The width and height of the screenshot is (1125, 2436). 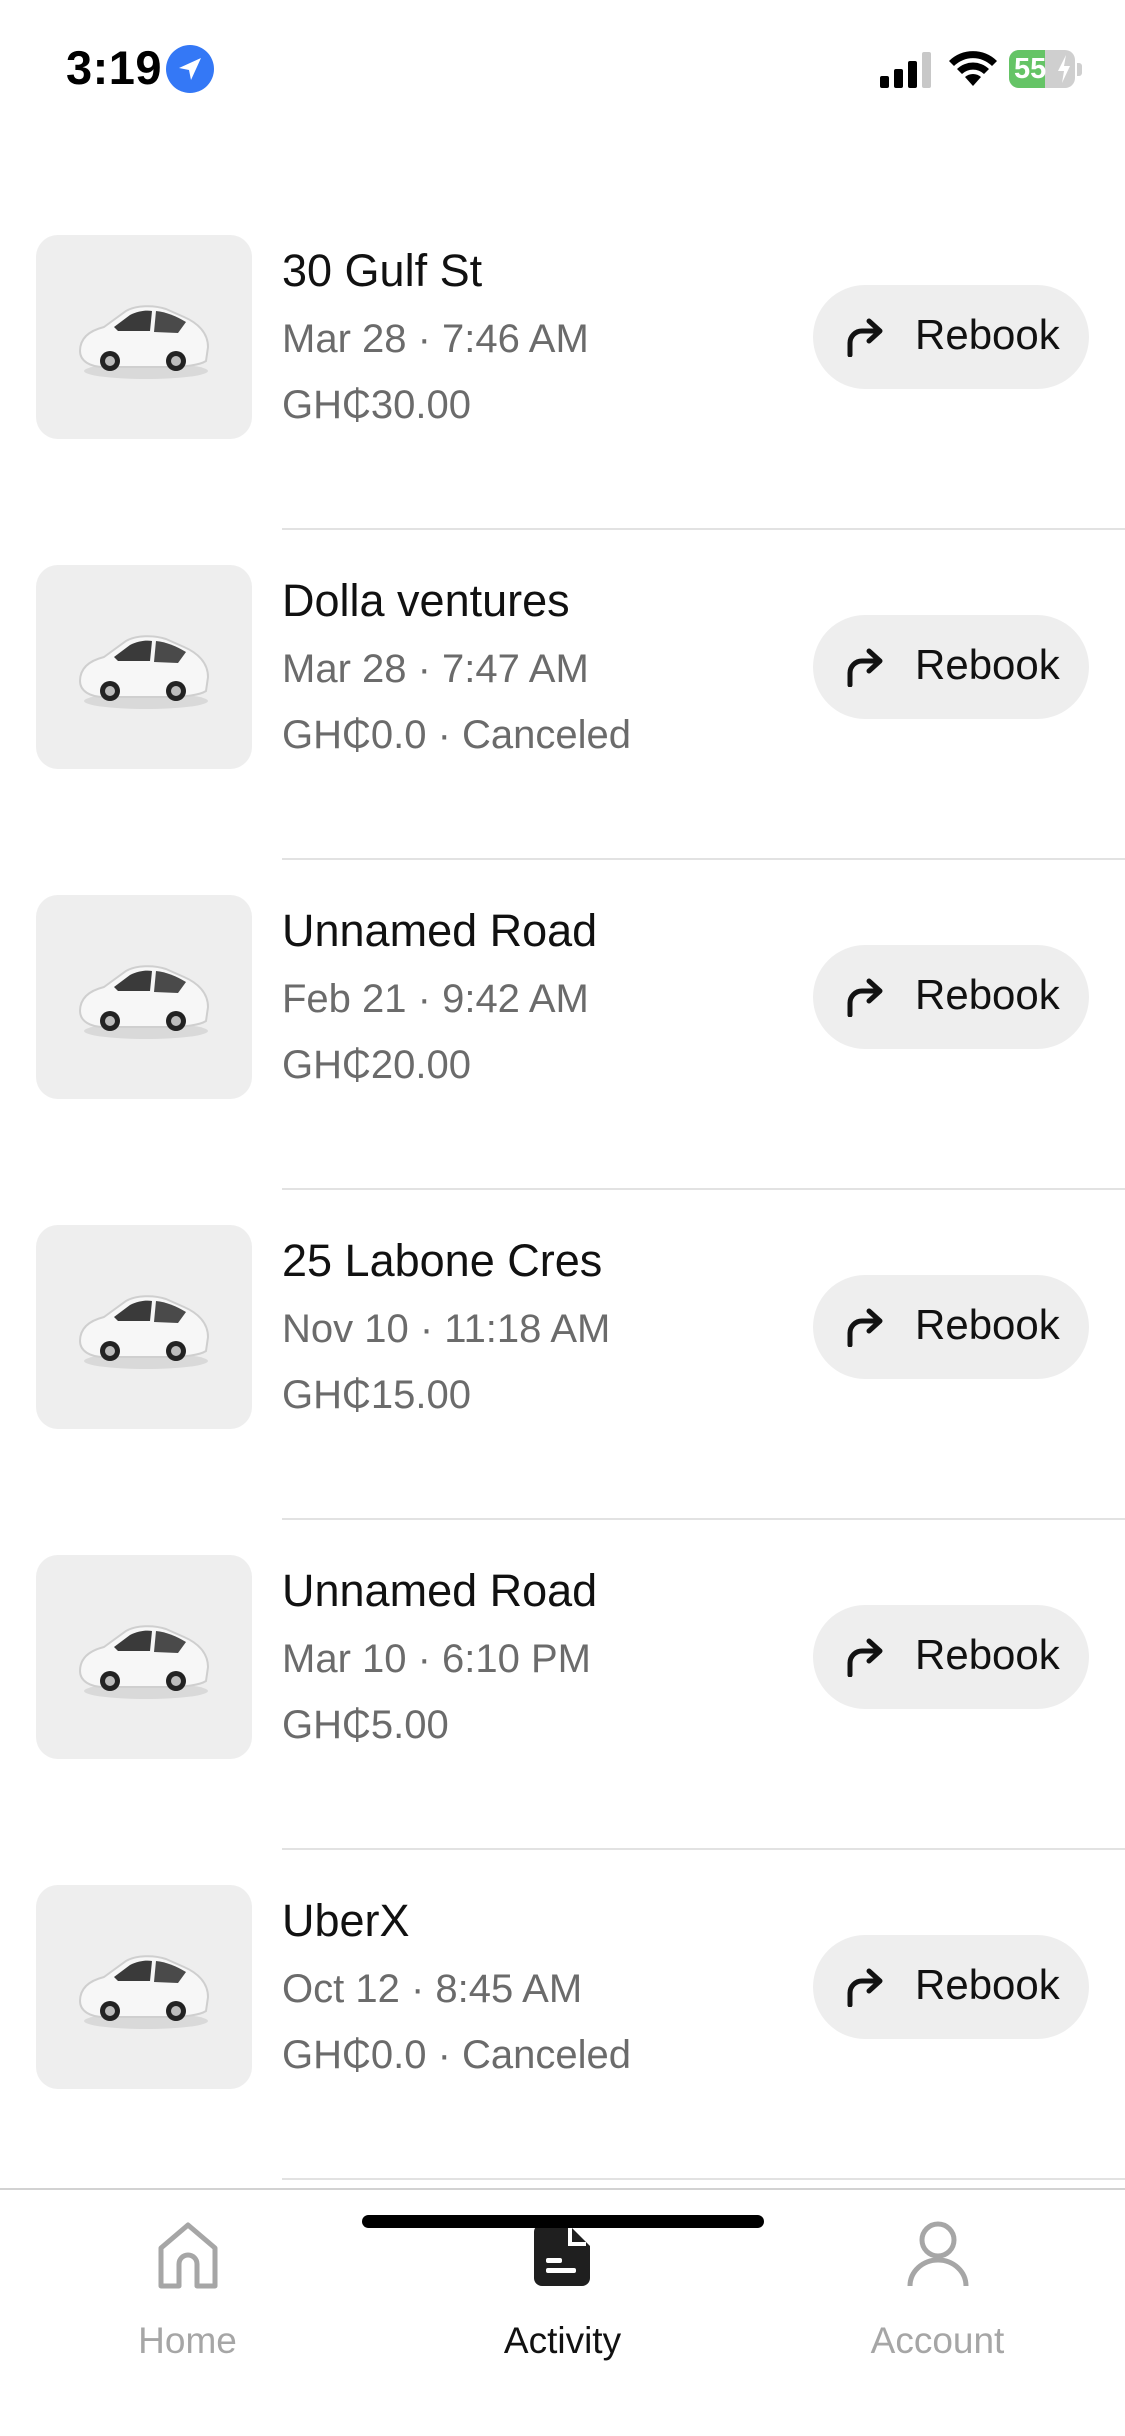 What do you see at coordinates (562, 2255) in the screenshot?
I see `activity-icon` at bounding box center [562, 2255].